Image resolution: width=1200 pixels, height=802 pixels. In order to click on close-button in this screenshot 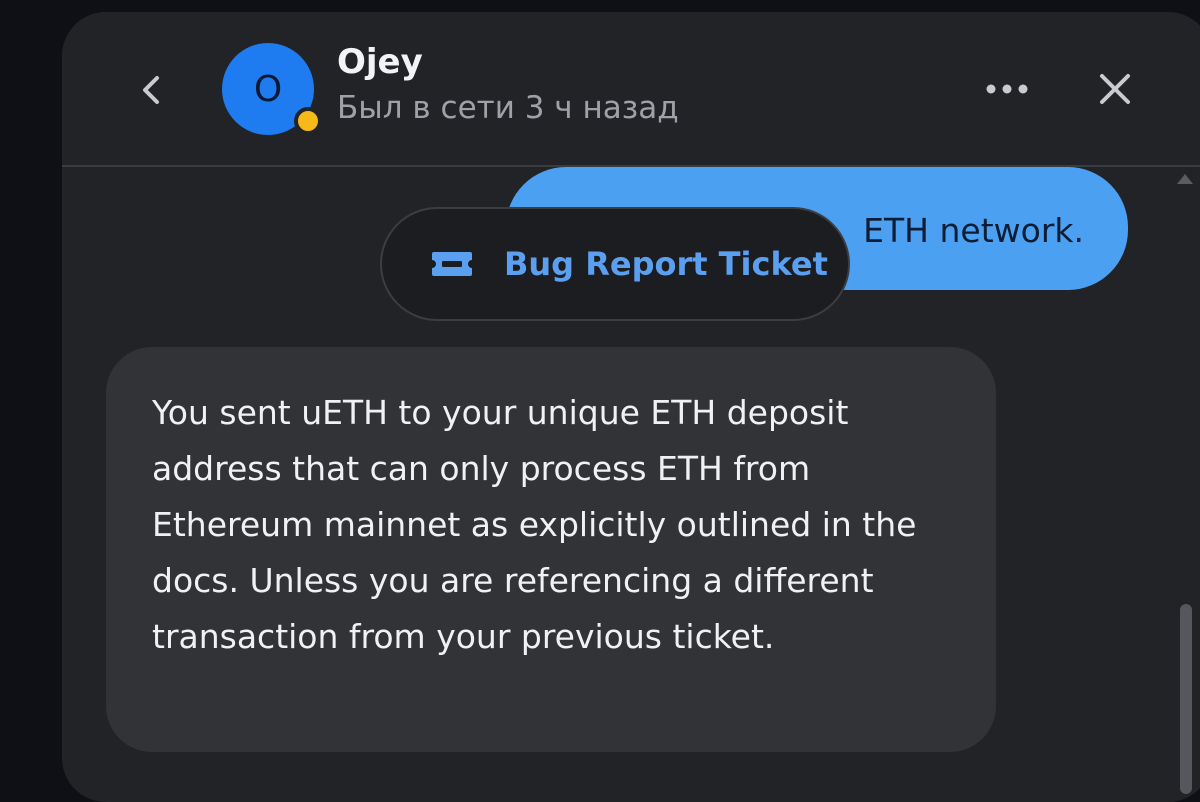, I will do `click(1115, 89)`.